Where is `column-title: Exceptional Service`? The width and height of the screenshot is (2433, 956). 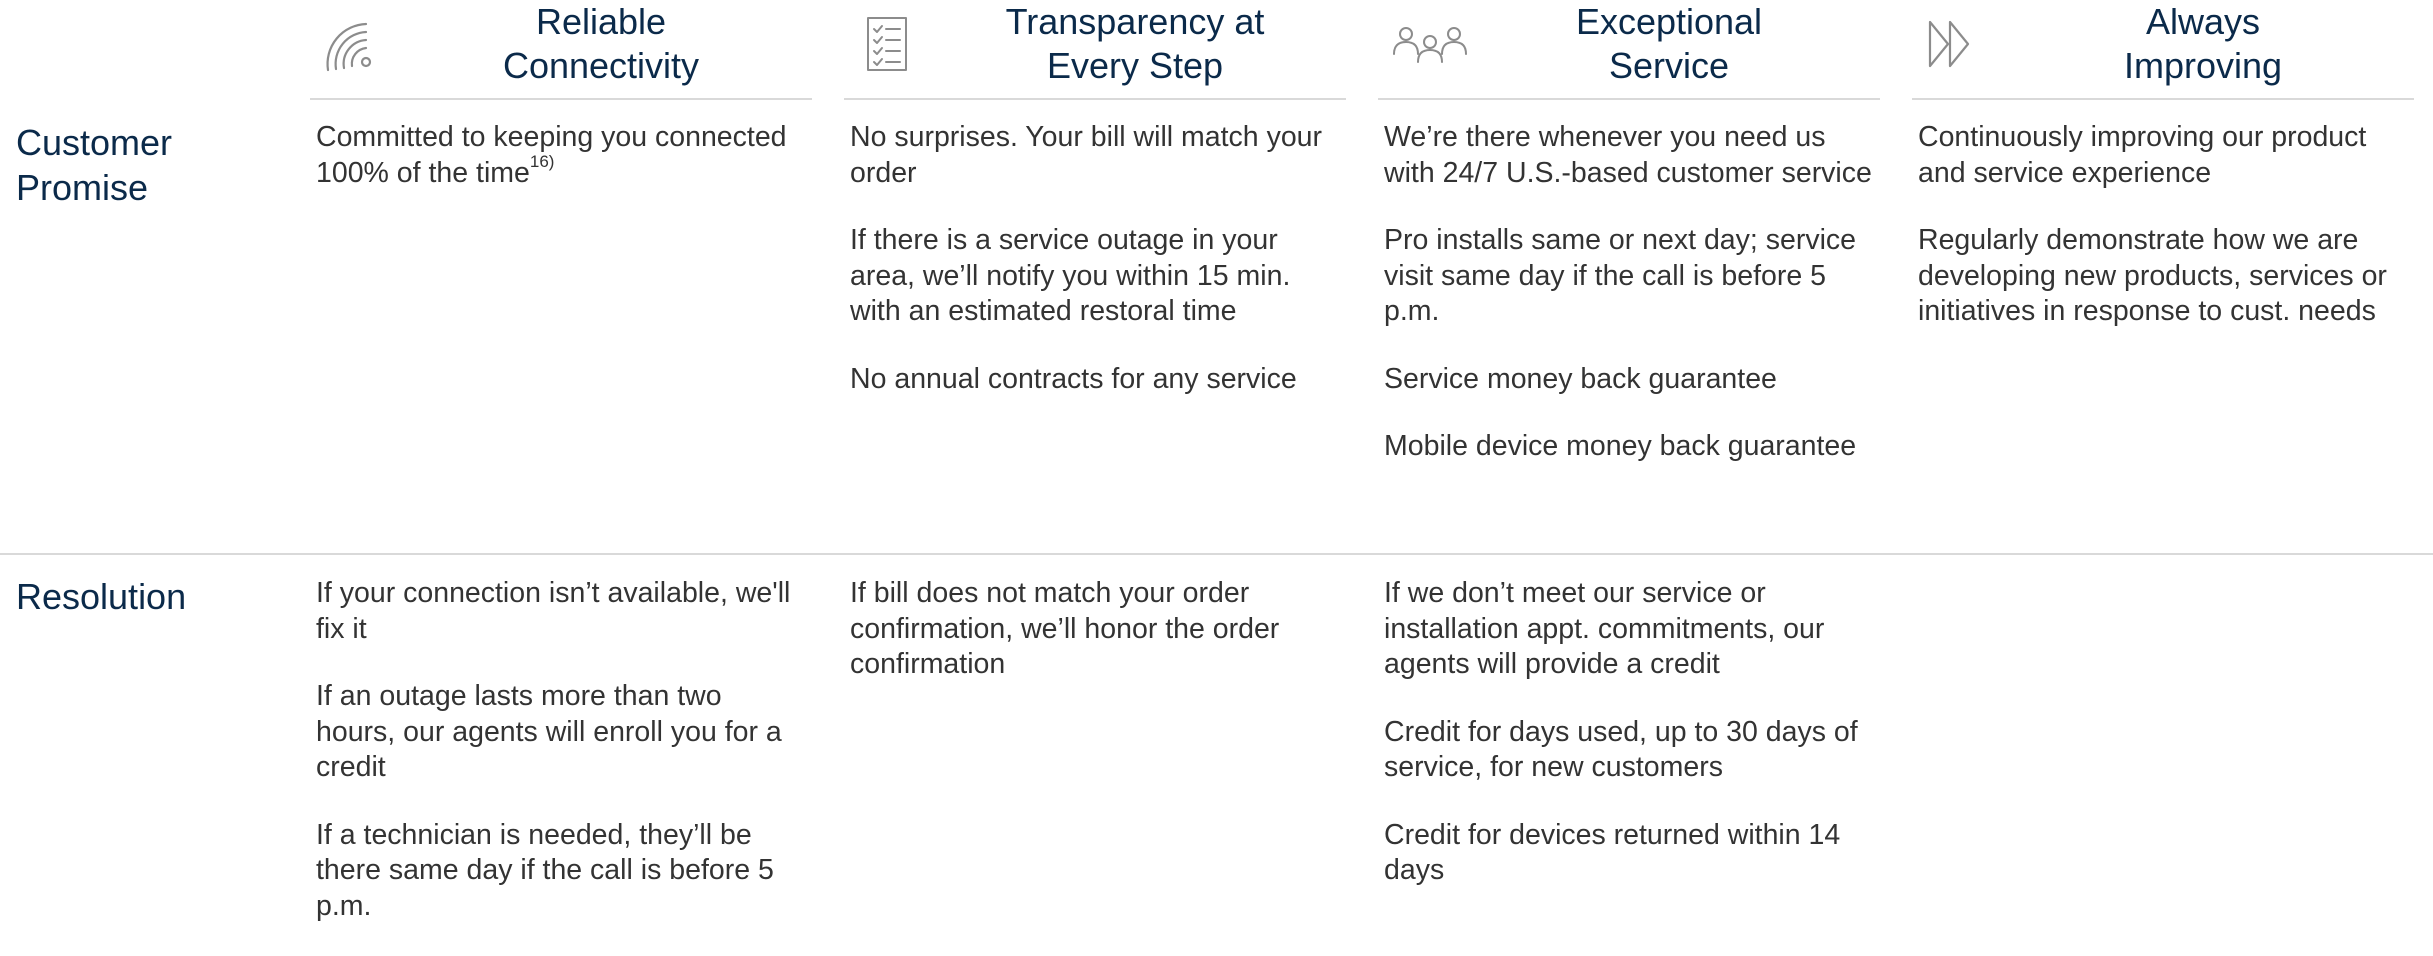
column-title: Exceptional Service is located at coordinates (1669, 43).